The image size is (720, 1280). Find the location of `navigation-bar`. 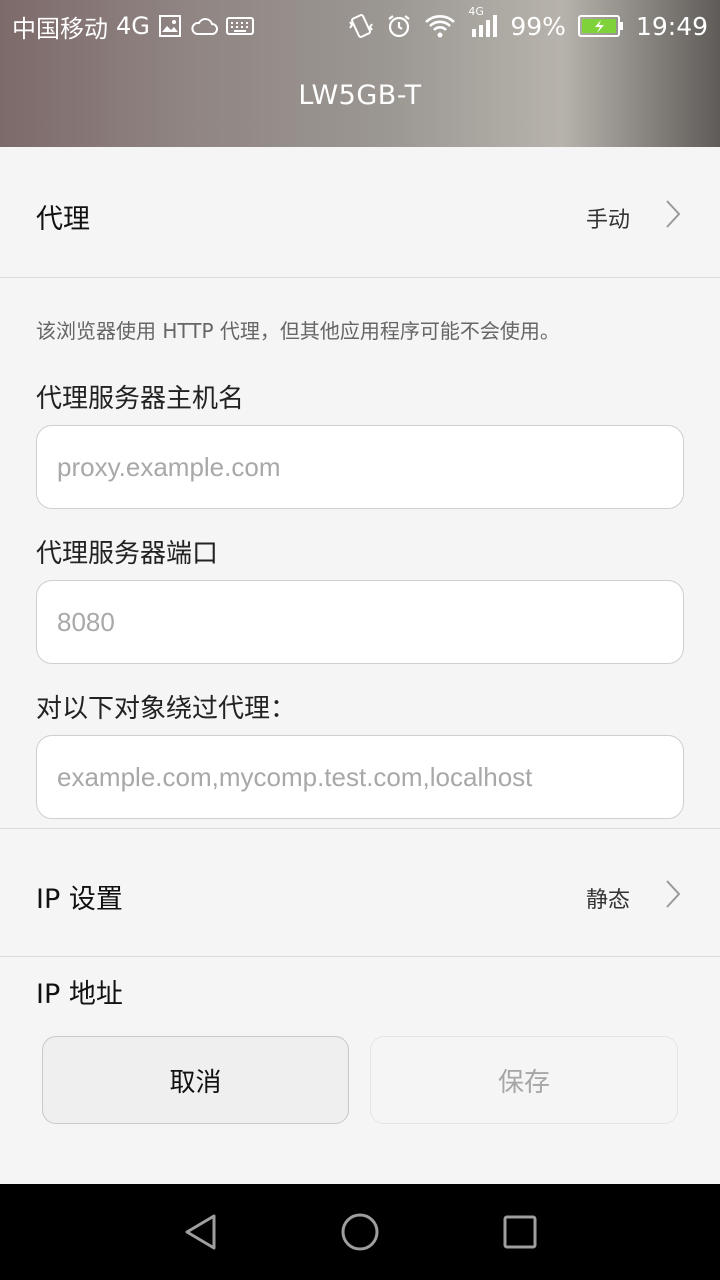

navigation-bar is located at coordinates (360, 1232).